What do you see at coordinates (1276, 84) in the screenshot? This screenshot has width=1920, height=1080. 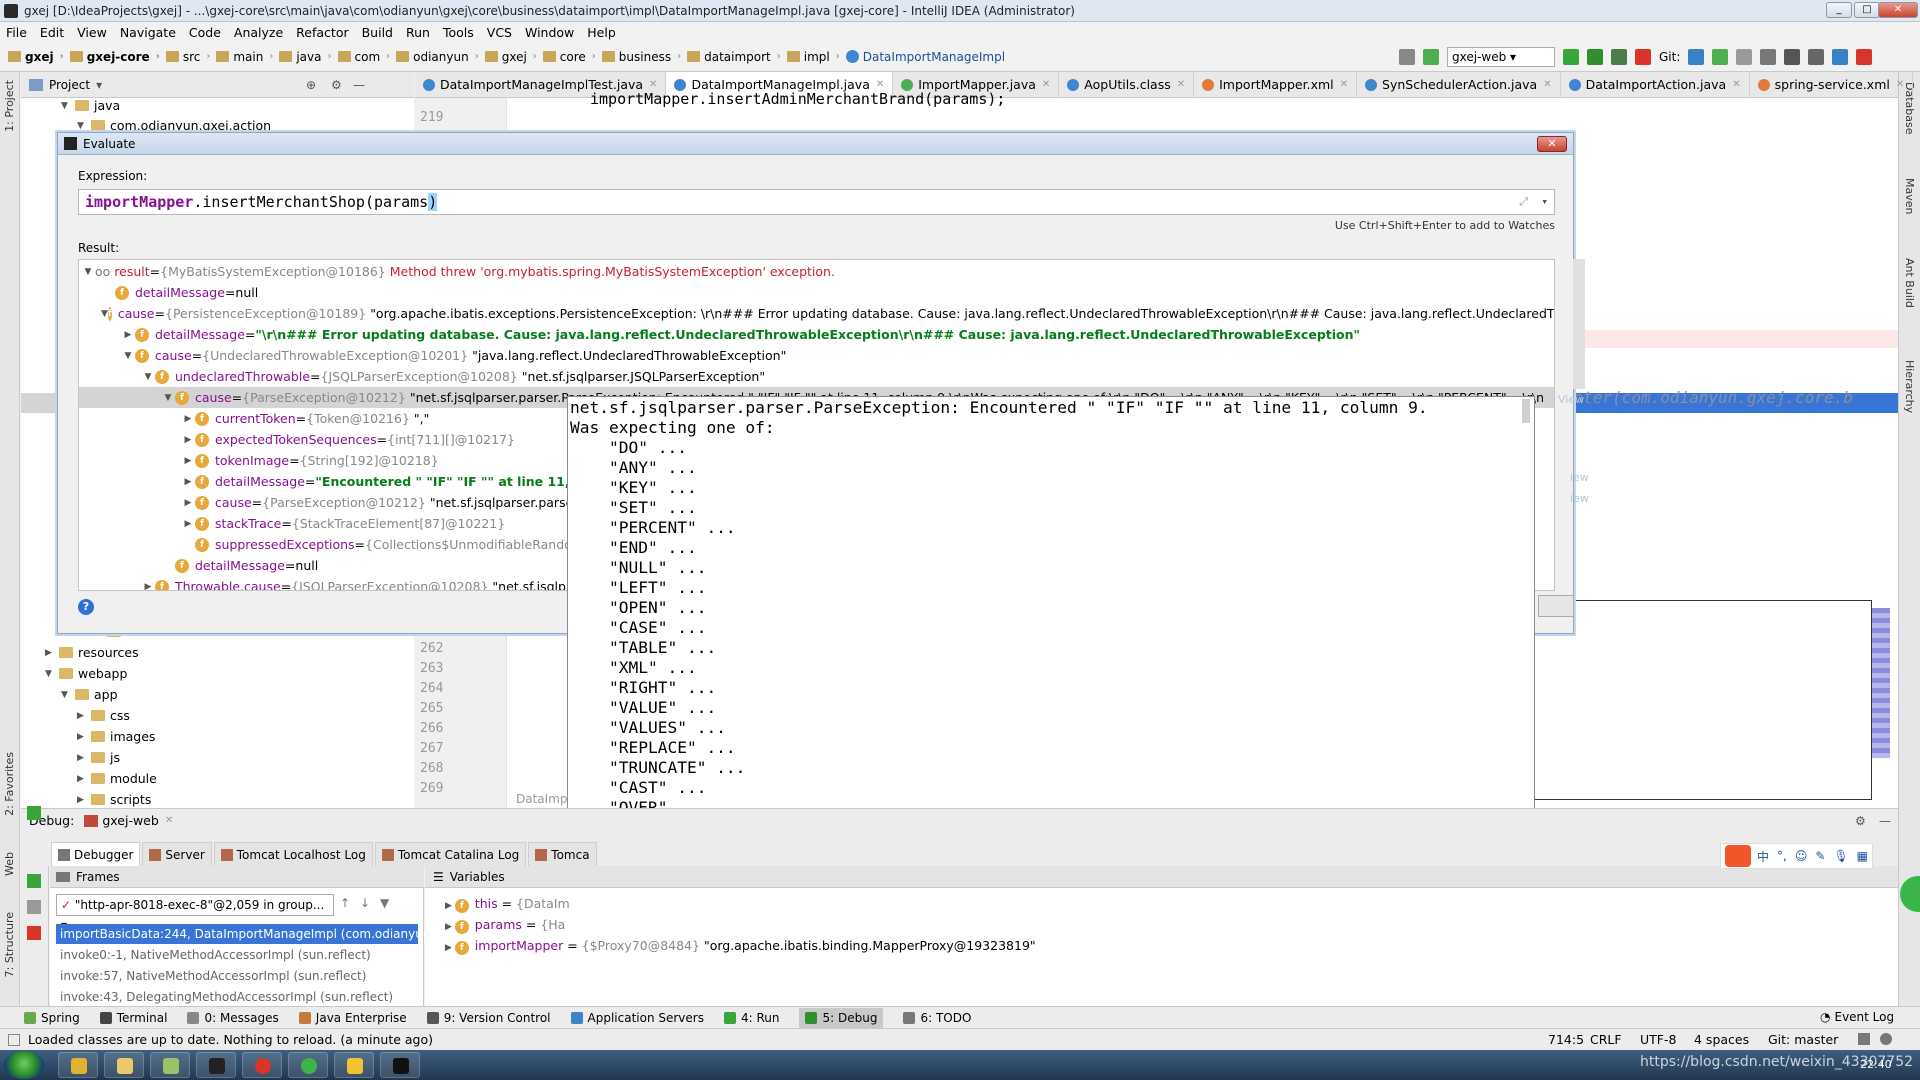 I see `editor-tab: ImportMapper.xml ✕` at bounding box center [1276, 84].